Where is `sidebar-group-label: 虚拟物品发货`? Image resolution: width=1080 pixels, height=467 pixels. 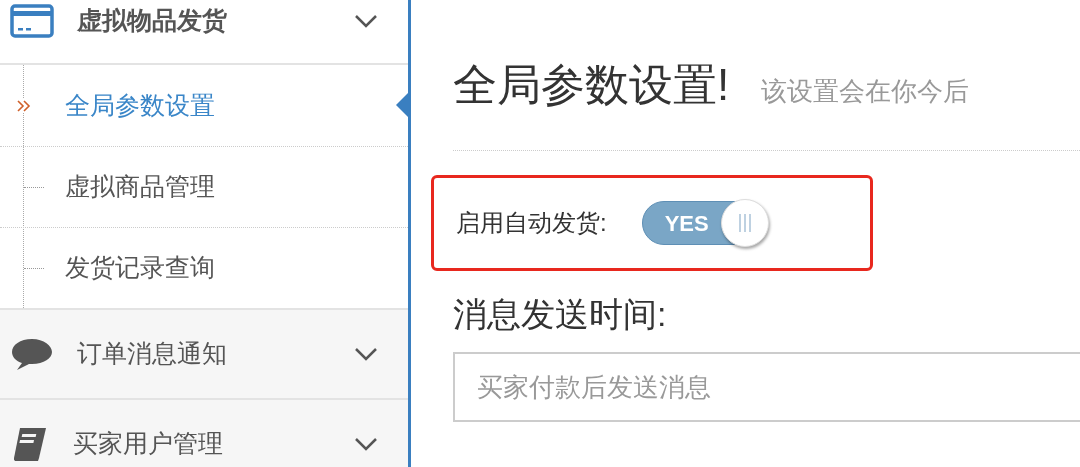 sidebar-group-label: 虚拟物品发货 is located at coordinates (152, 20).